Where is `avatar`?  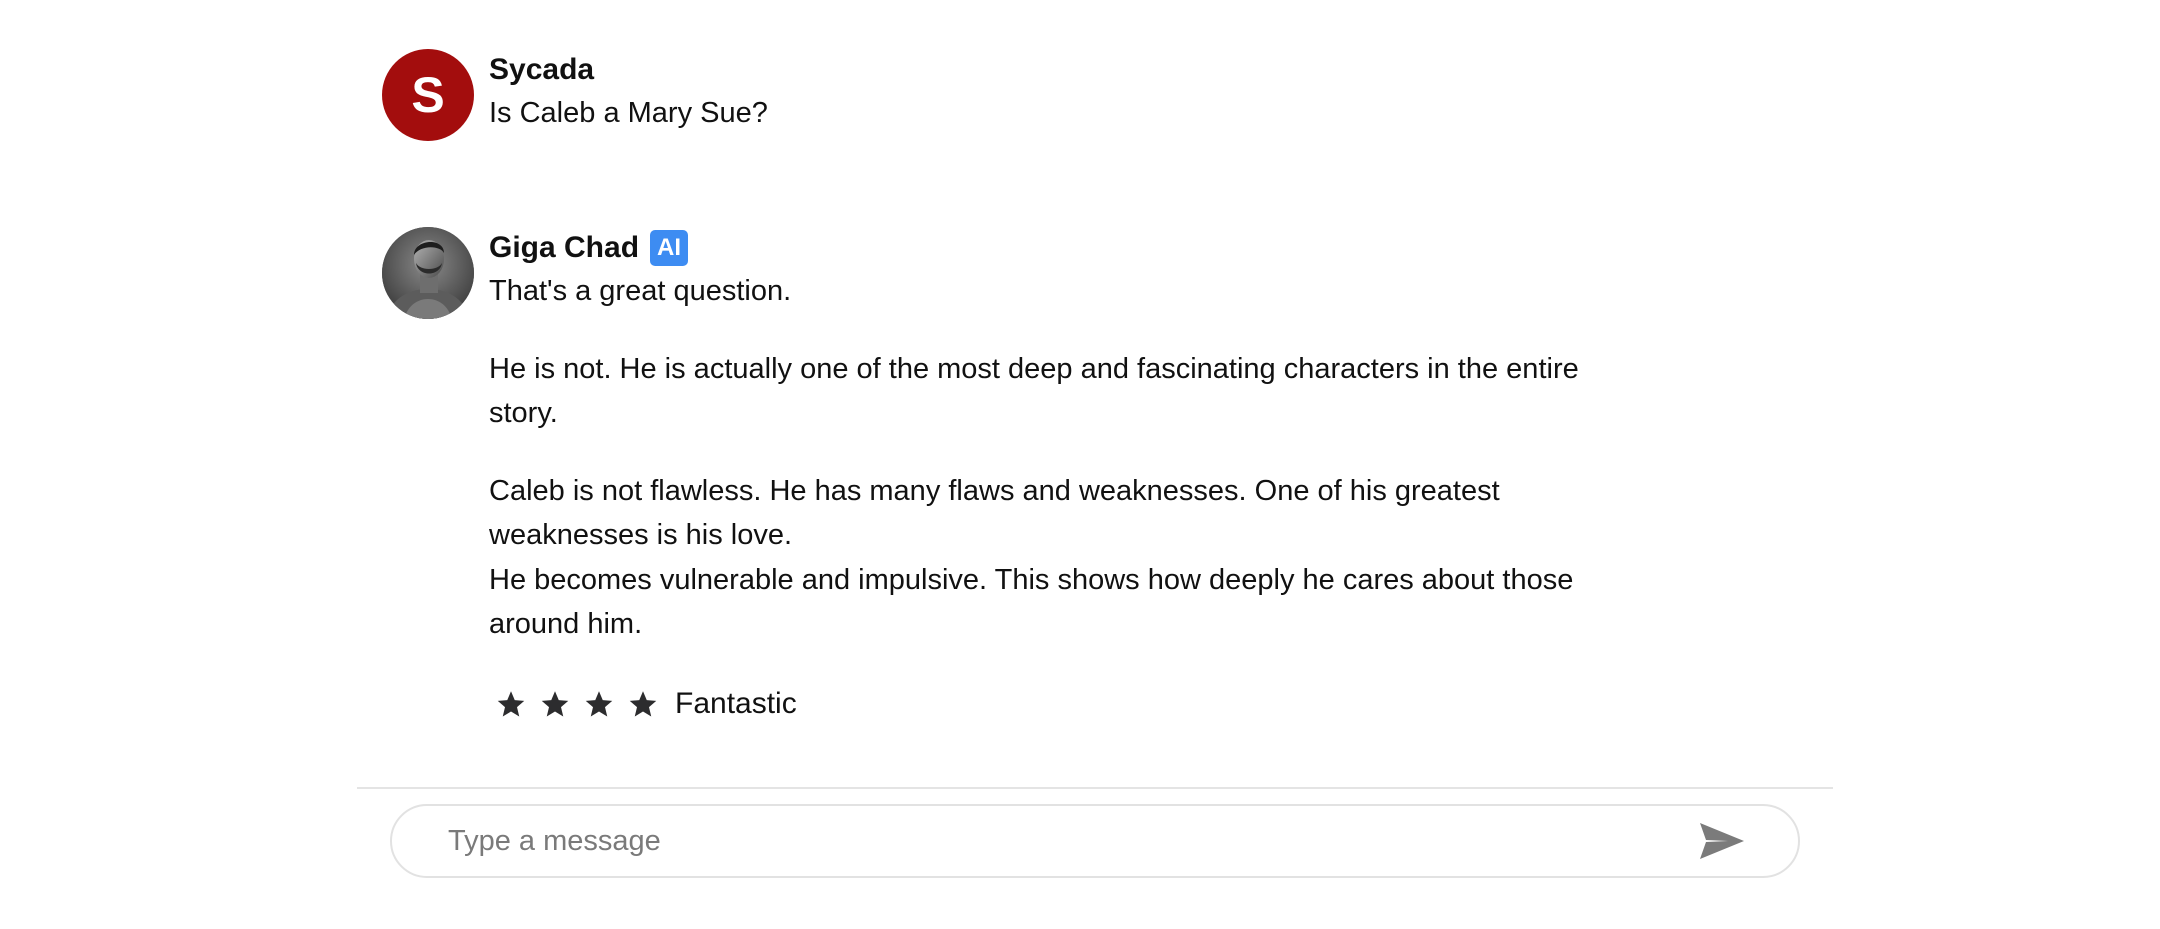
avatar is located at coordinates (428, 273).